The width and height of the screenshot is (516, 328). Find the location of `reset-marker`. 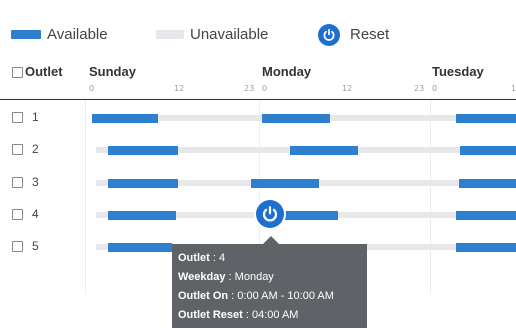

reset-marker is located at coordinates (270, 214).